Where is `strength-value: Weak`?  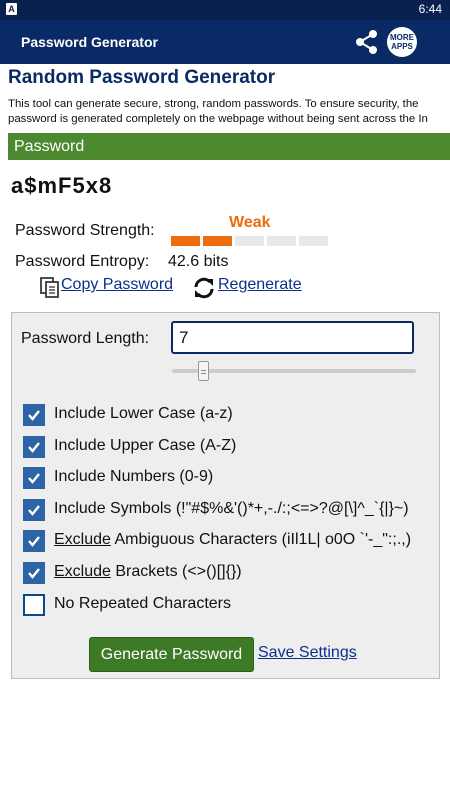
strength-value: Weak is located at coordinates (250, 222).